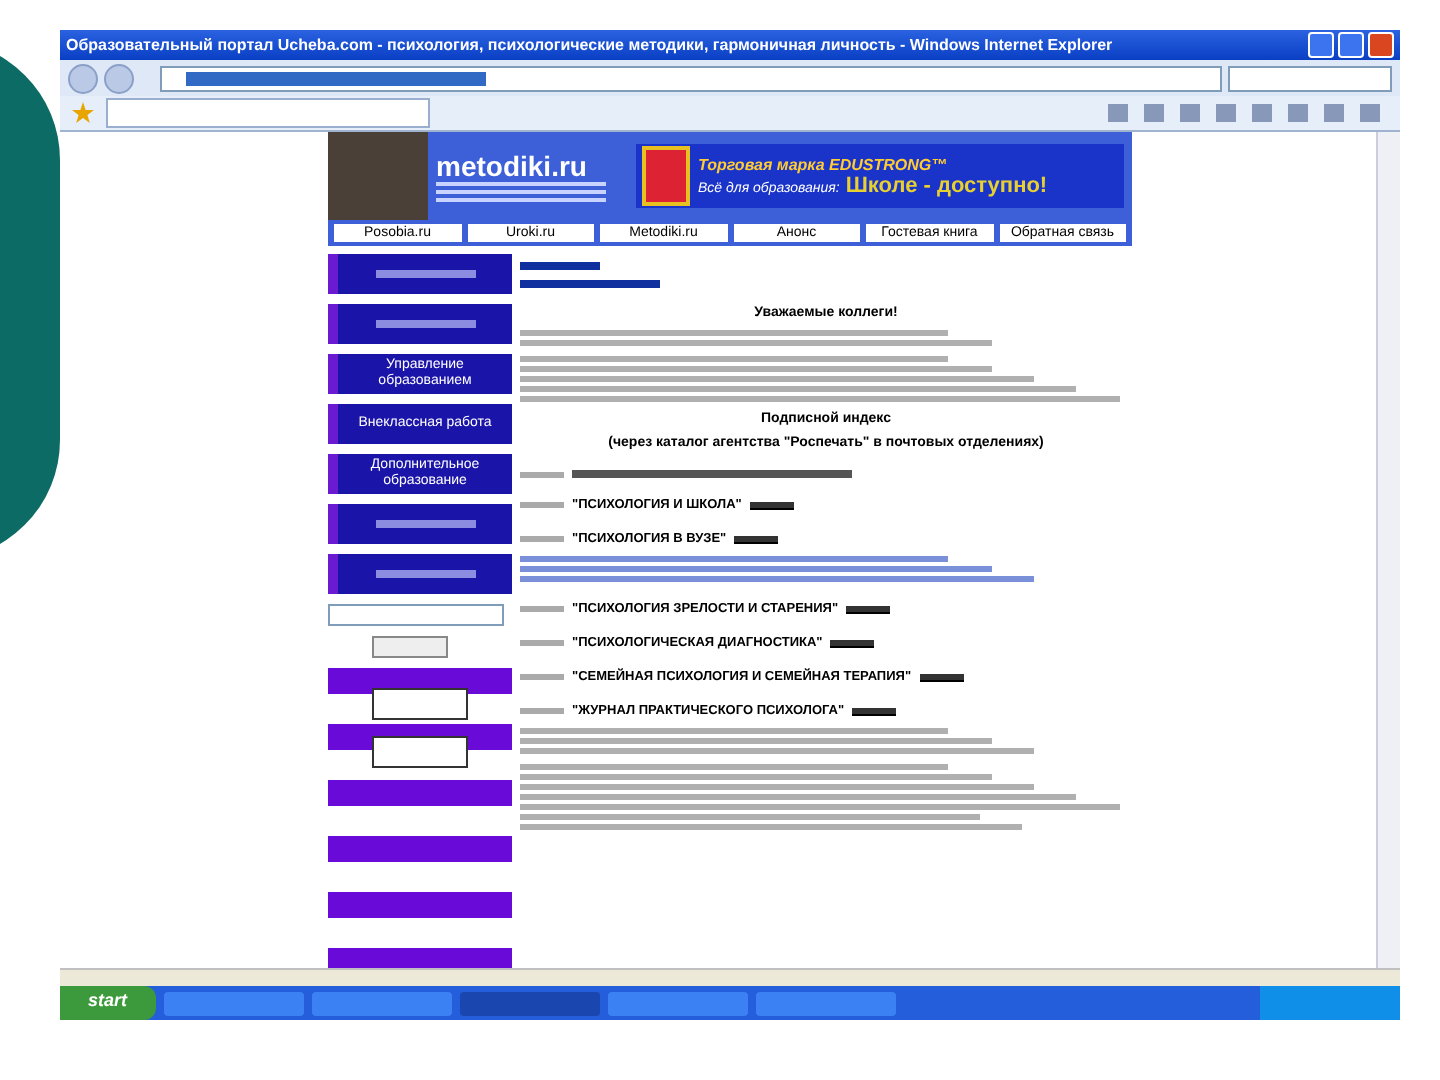 This screenshot has width=1440, height=1080. I want to click on browser-tab, so click(268, 113).